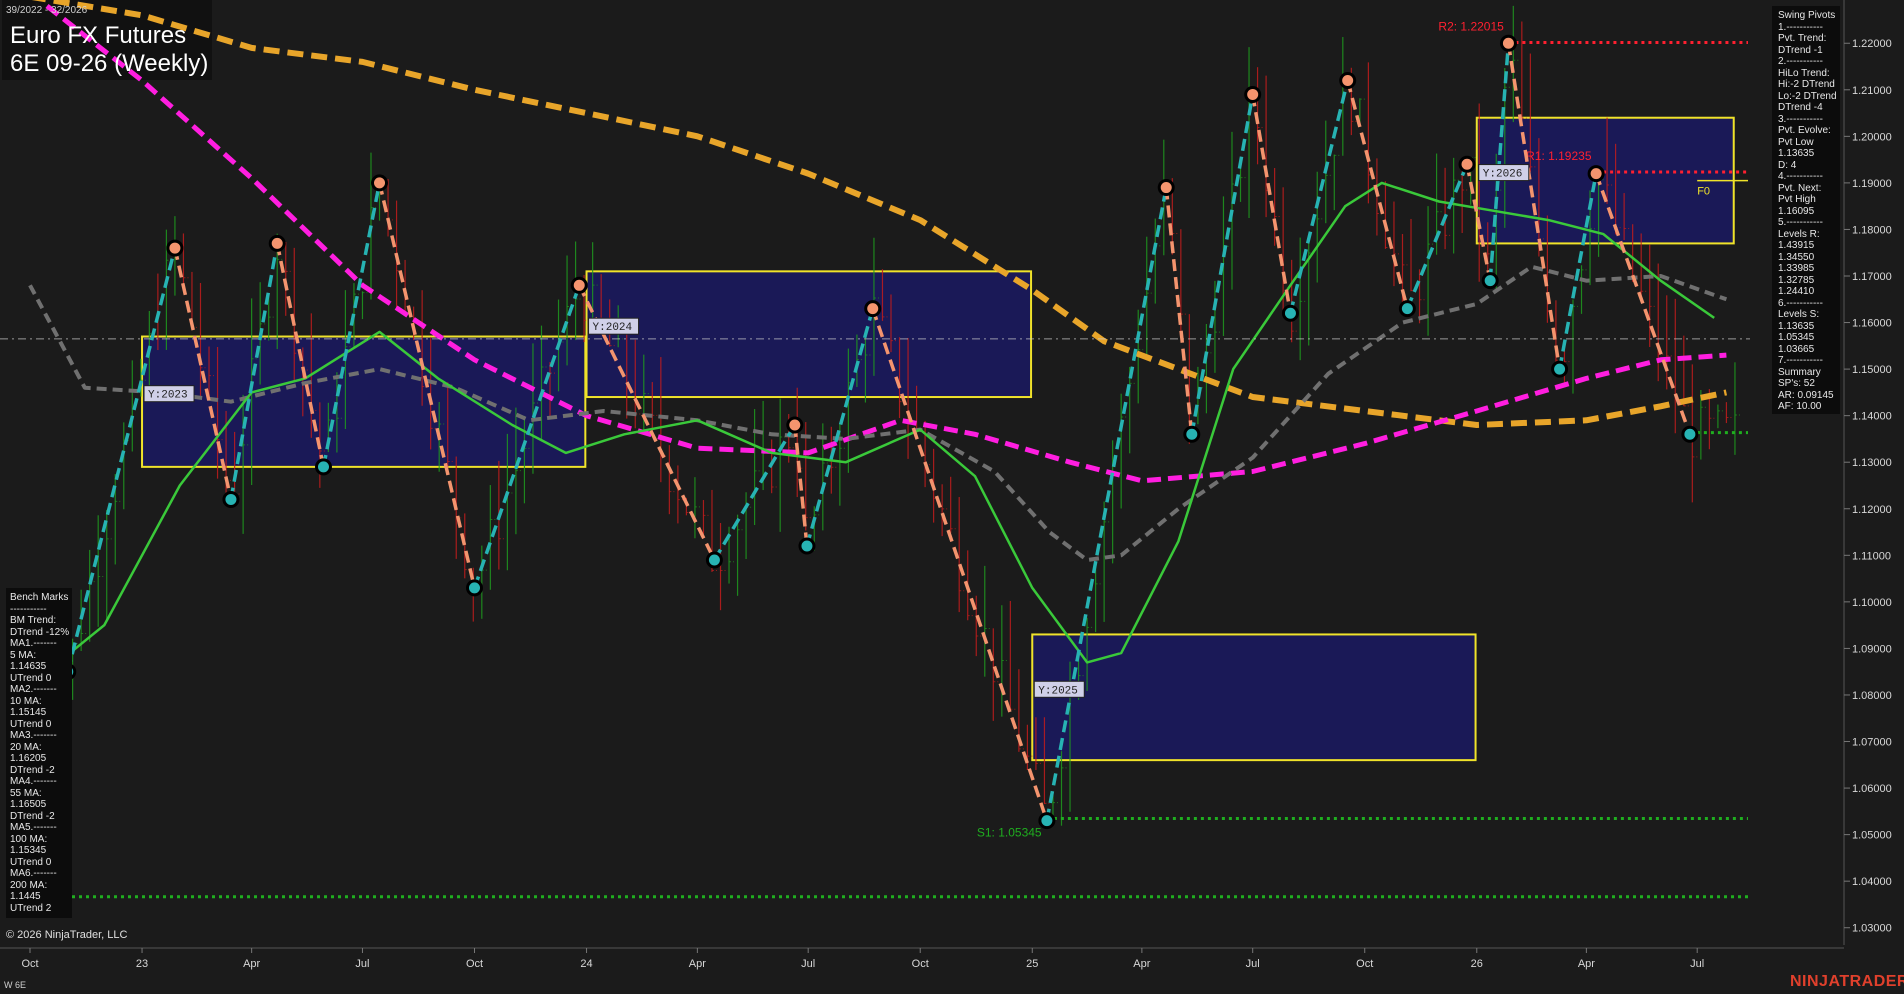  What do you see at coordinates (1800, 188) in the screenshot?
I see `swing-pivots-line: Pvt. Next:` at bounding box center [1800, 188].